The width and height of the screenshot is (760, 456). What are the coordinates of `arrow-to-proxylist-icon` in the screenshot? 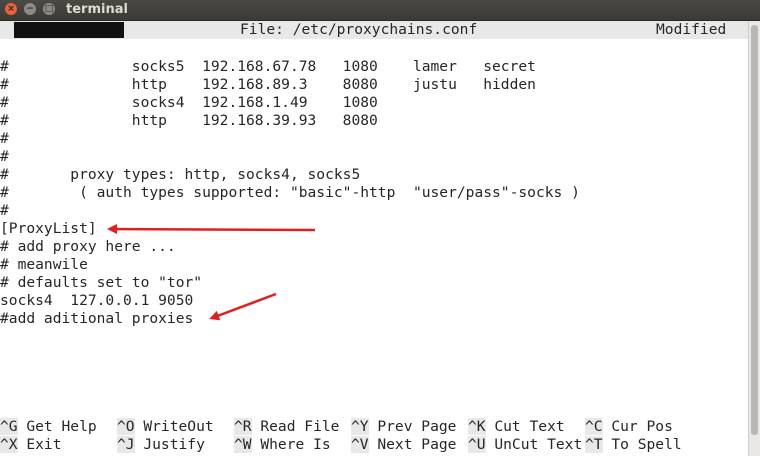 It's located at (211, 229).